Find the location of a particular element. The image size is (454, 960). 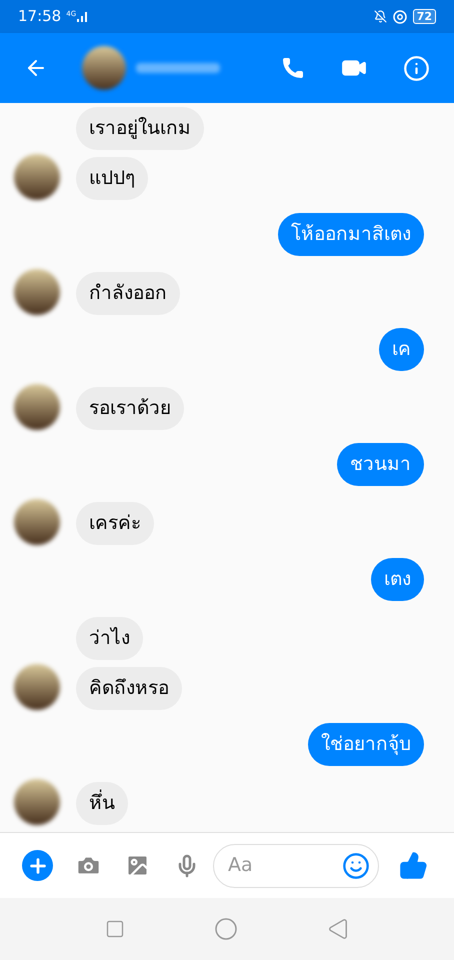

add-button is located at coordinates (37, 865).